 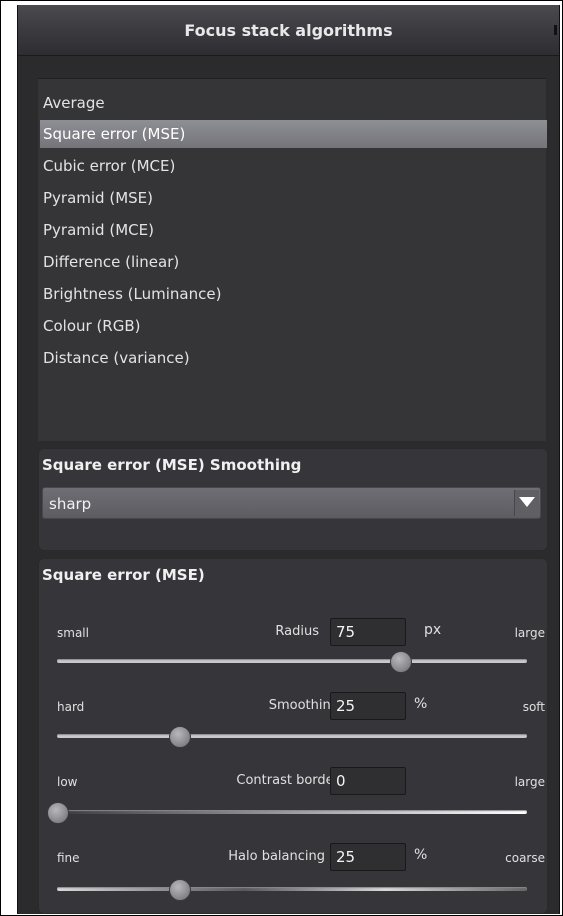 What do you see at coordinates (71, 707) in the screenshot?
I see `smoothing-min-label: hard` at bounding box center [71, 707].